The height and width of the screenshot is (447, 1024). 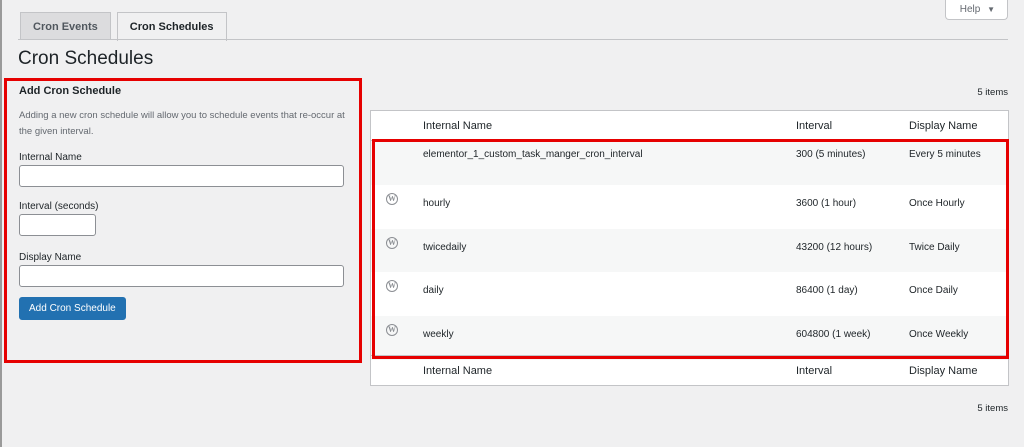 I want to click on row-internal-name: twicedaily, so click(x=445, y=247).